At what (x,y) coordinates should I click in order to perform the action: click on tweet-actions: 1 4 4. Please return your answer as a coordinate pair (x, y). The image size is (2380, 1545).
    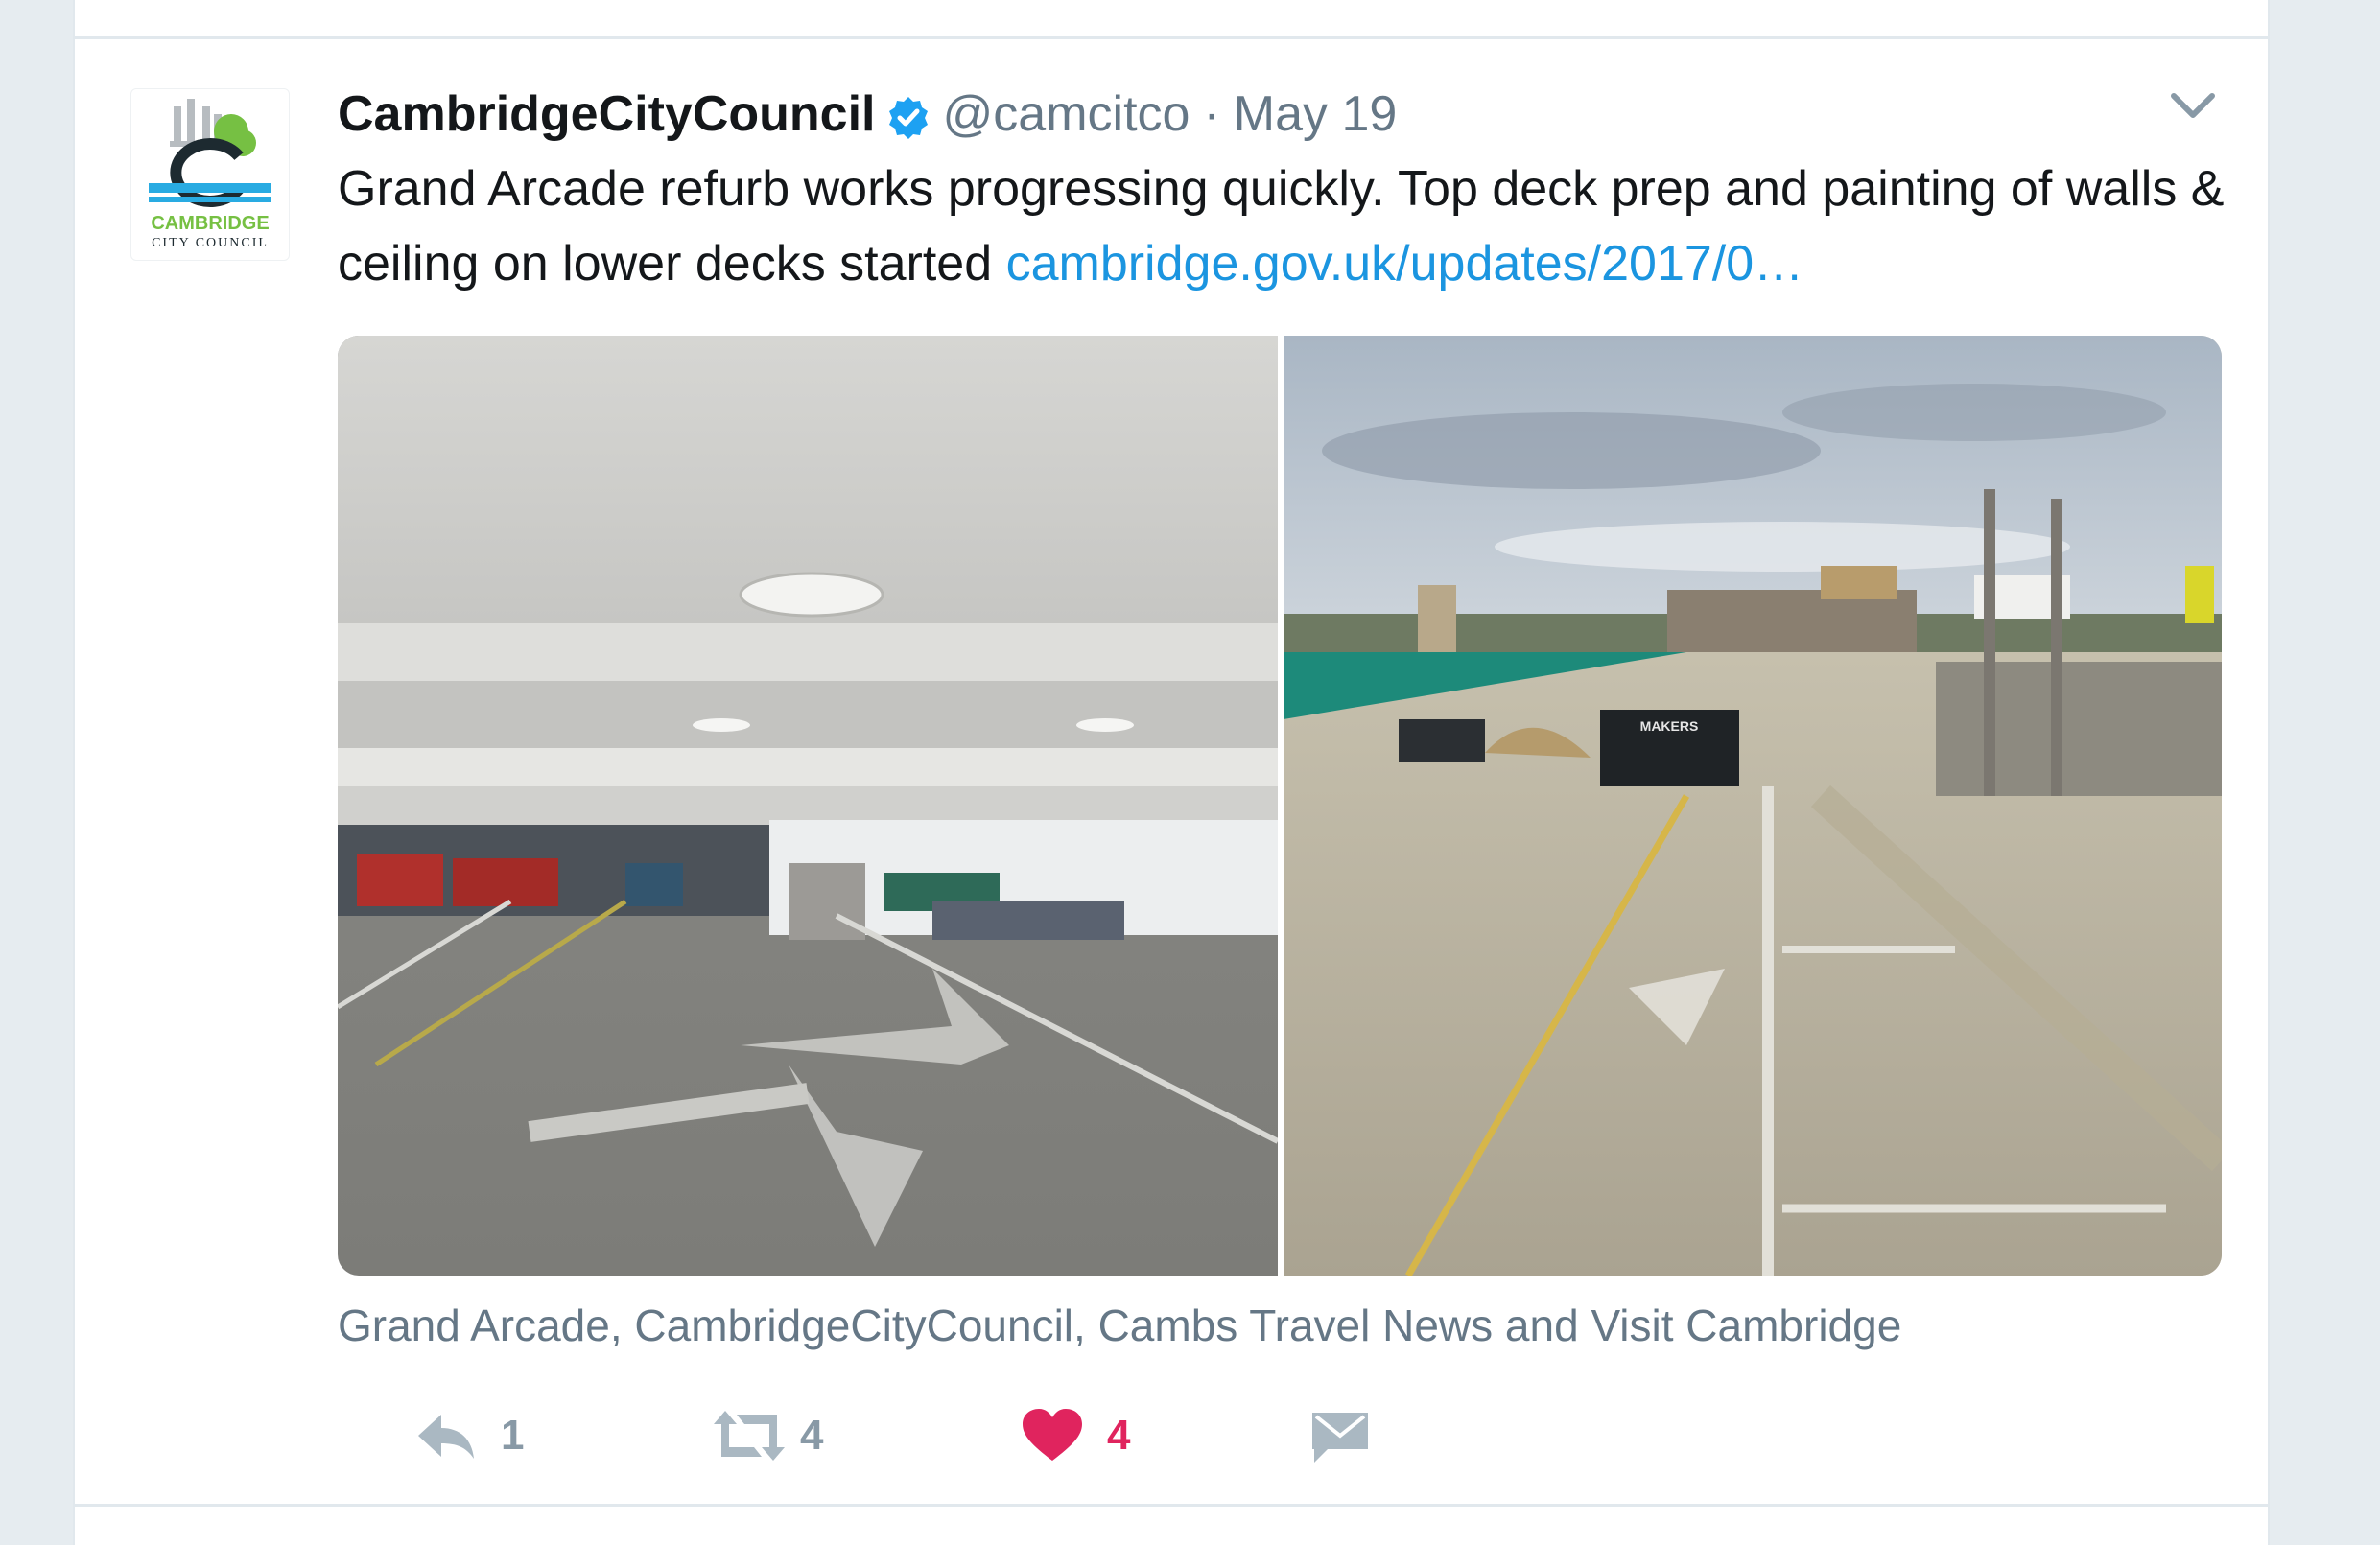
    Looking at the image, I should click on (1009, 1436).